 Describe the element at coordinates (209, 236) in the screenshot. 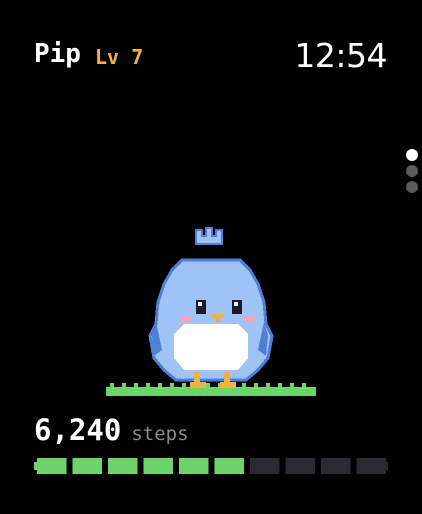

I see `pet-crest` at that location.